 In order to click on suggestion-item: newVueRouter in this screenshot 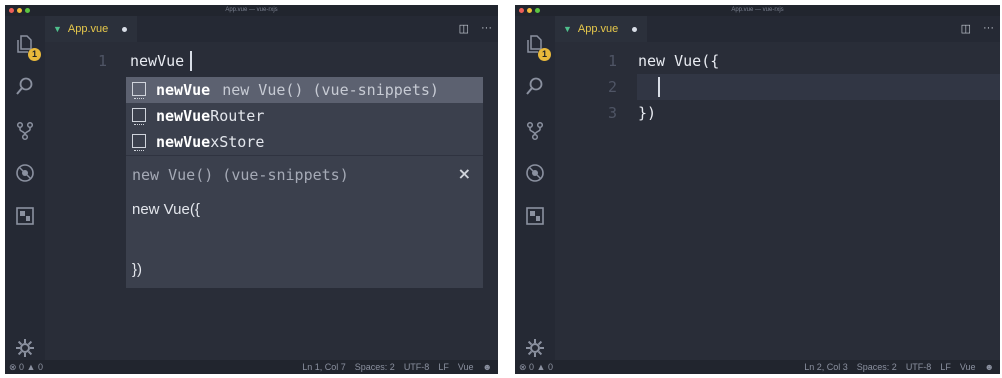, I will do `click(304, 116)`.